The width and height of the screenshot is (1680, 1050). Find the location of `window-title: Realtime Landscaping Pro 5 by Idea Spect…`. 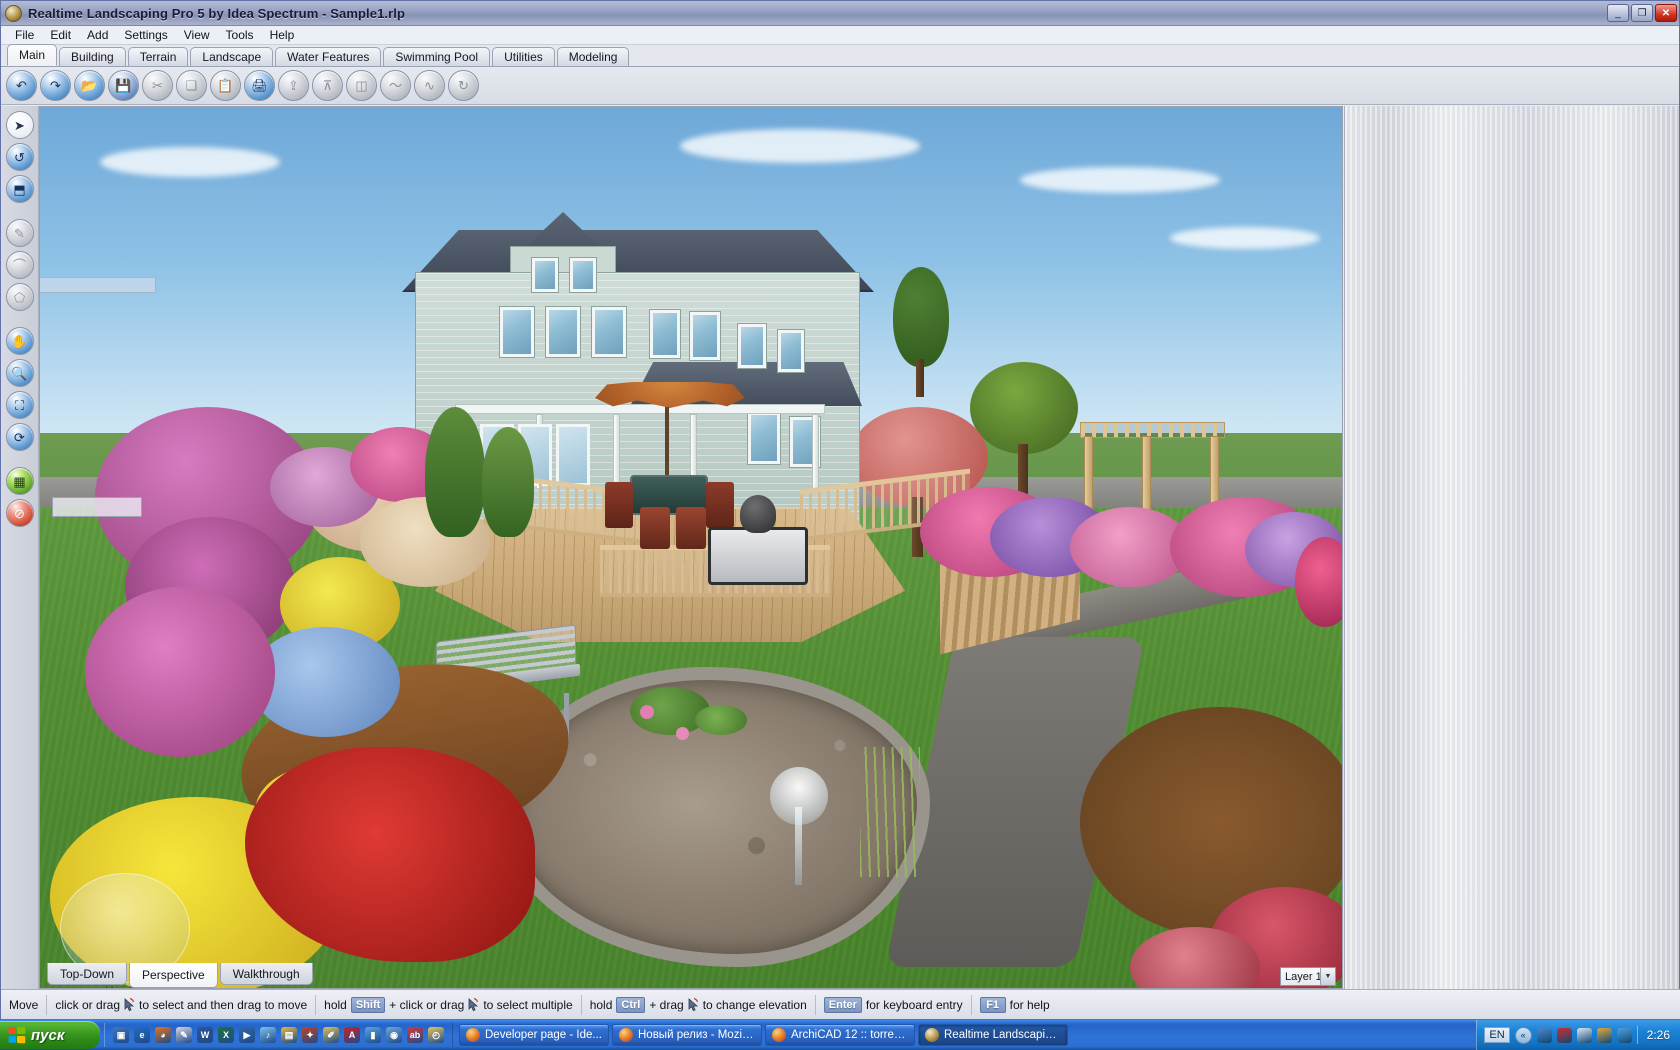

window-title: Realtime Landscaping Pro 5 by Idea Spect… is located at coordinates (217, 13).